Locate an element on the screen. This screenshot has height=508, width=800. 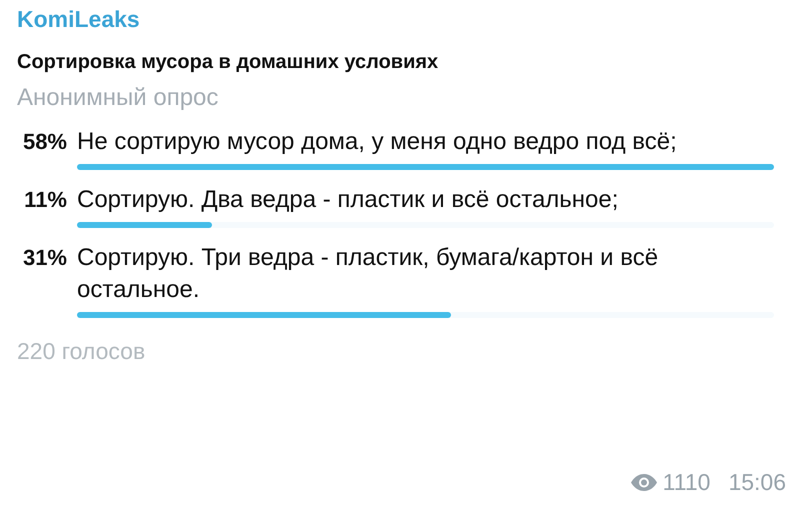
option-text: Сортирую. Три ведра - пластик, бумага/картон и всё остальное. is located at coordinates (368, 274).